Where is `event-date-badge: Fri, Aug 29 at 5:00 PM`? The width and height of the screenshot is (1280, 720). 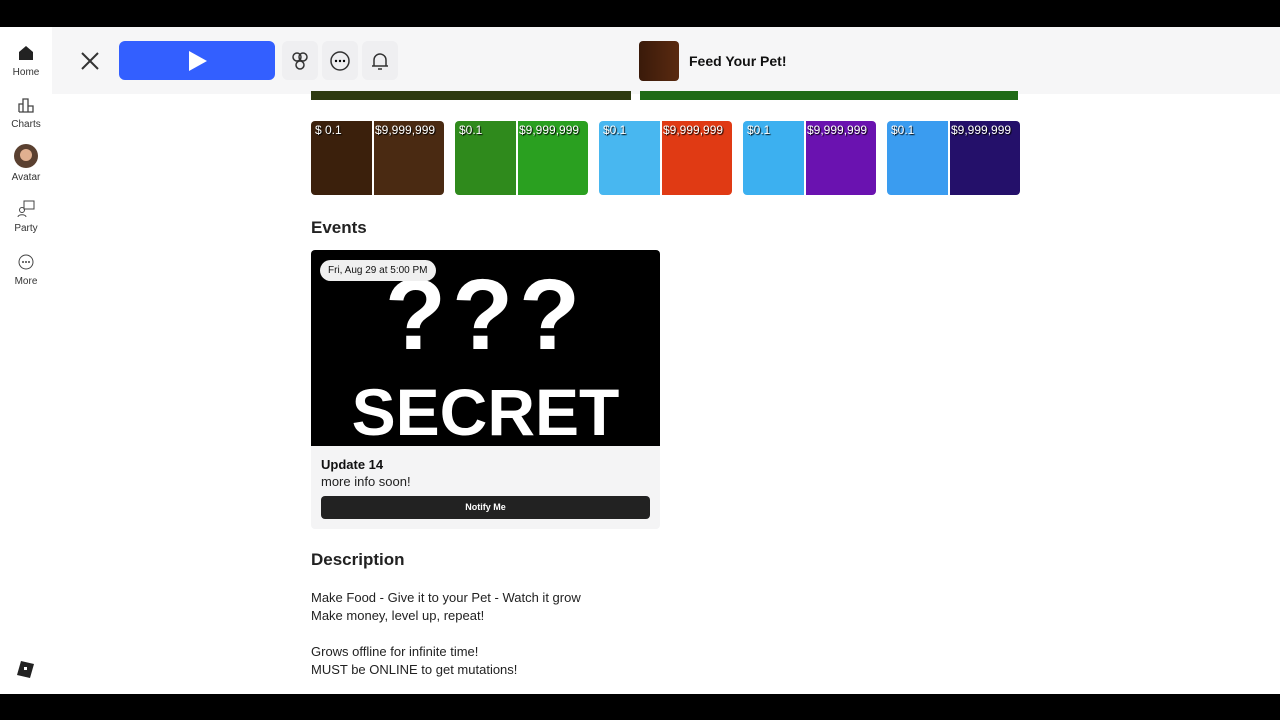
event-date-badge: Fri, Aug 29 at 5:00 PM is located at coordinates (378, 270).